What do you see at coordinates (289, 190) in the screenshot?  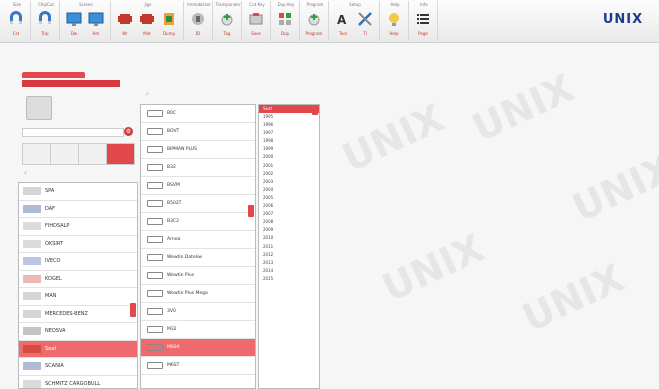 I see `year-list-item: 2004` at bounding box center [289, 190].